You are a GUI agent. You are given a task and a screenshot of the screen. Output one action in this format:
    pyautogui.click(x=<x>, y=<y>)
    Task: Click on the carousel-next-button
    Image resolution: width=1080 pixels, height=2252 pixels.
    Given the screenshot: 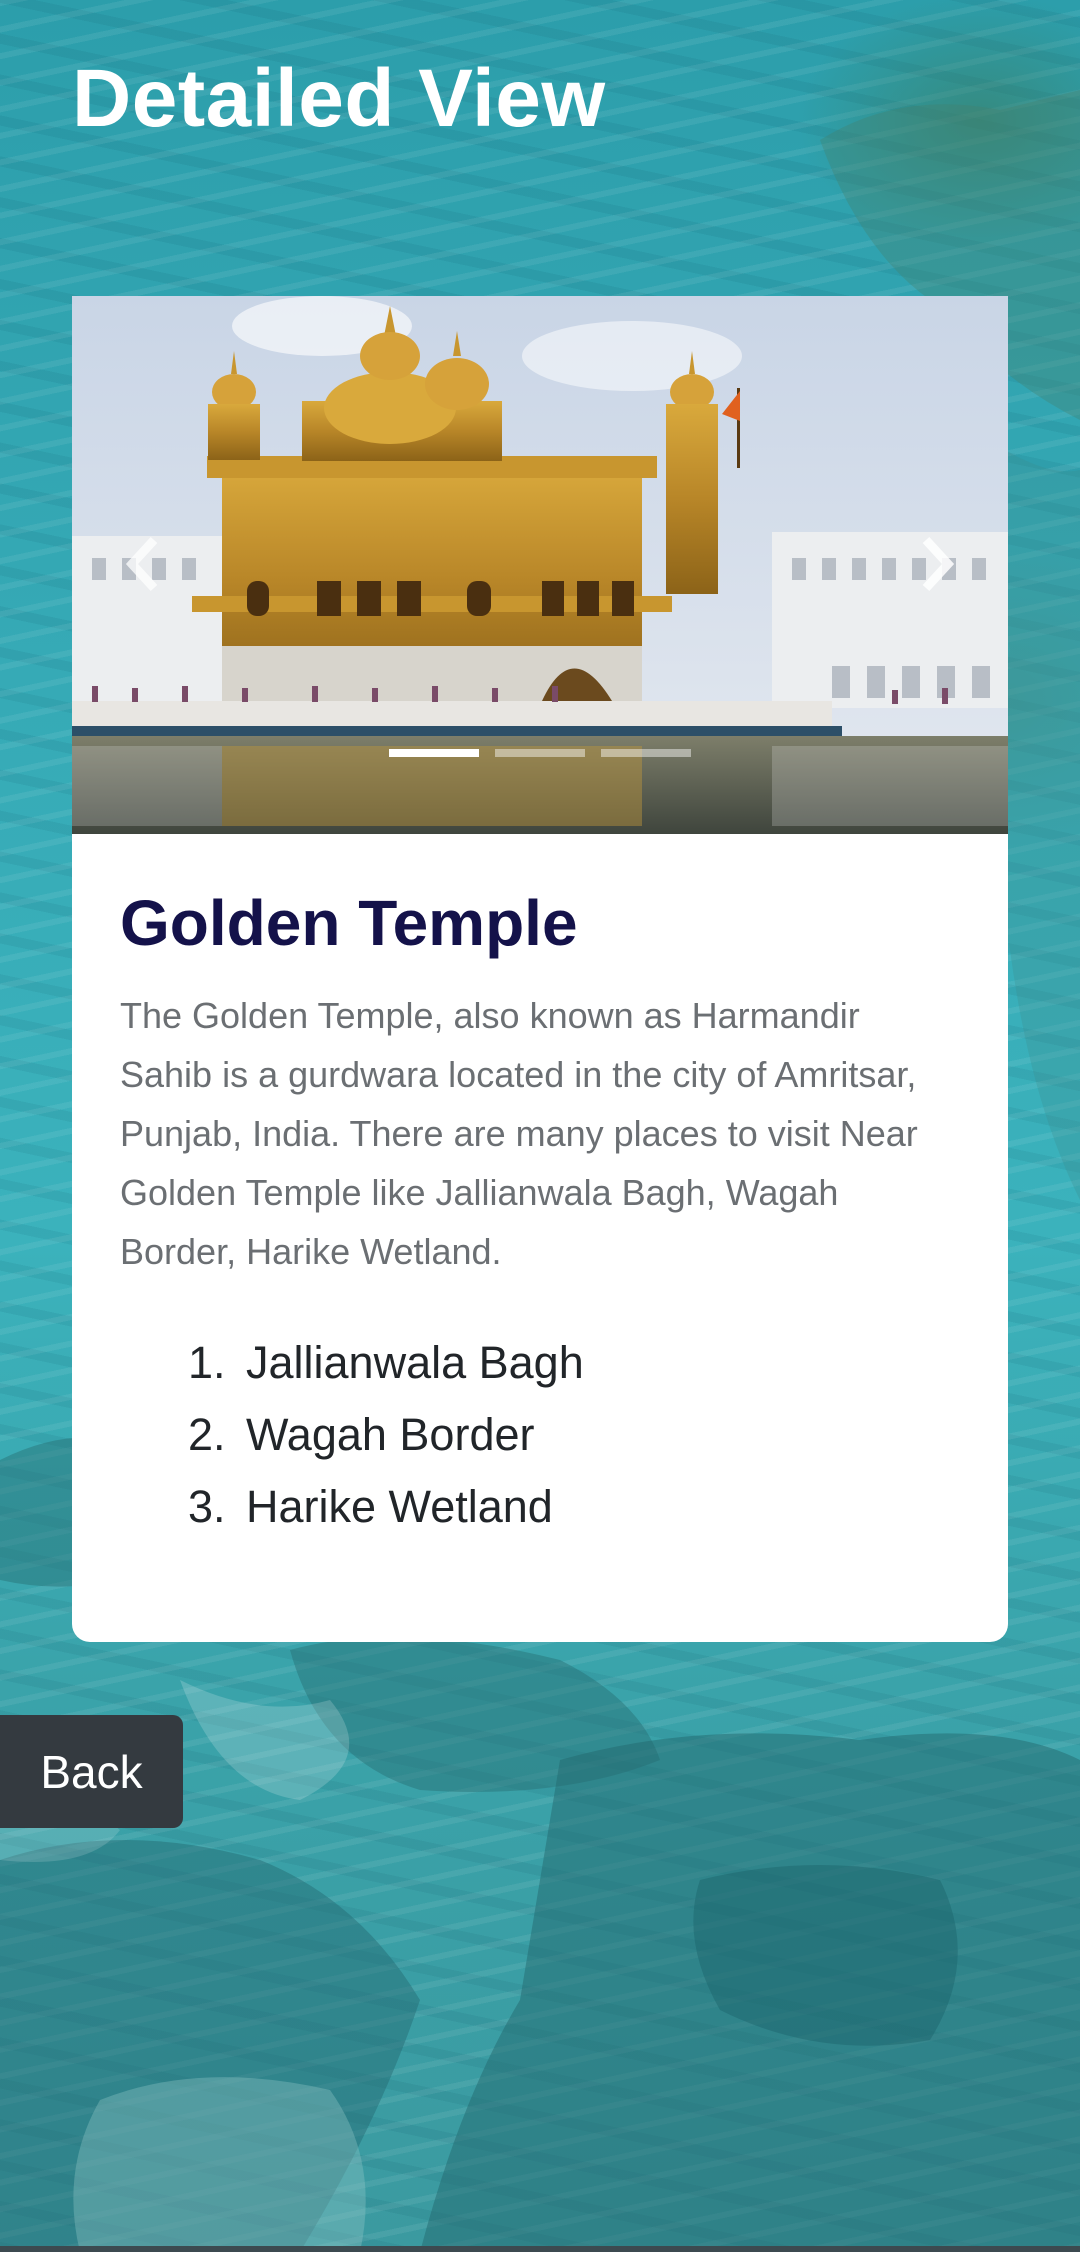 What is the action you would take?
    pyautogui.click(x=938, y=564)
    